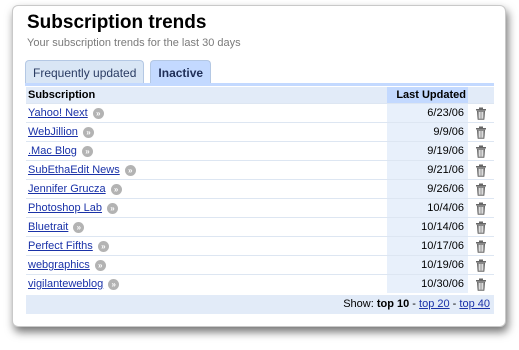 This screenshot has width=519, height=350. What do you see at coordinates (48, 227) in the screenshot?
I see `subscription-link: Bluetrait` at bounding box center [48, 227].